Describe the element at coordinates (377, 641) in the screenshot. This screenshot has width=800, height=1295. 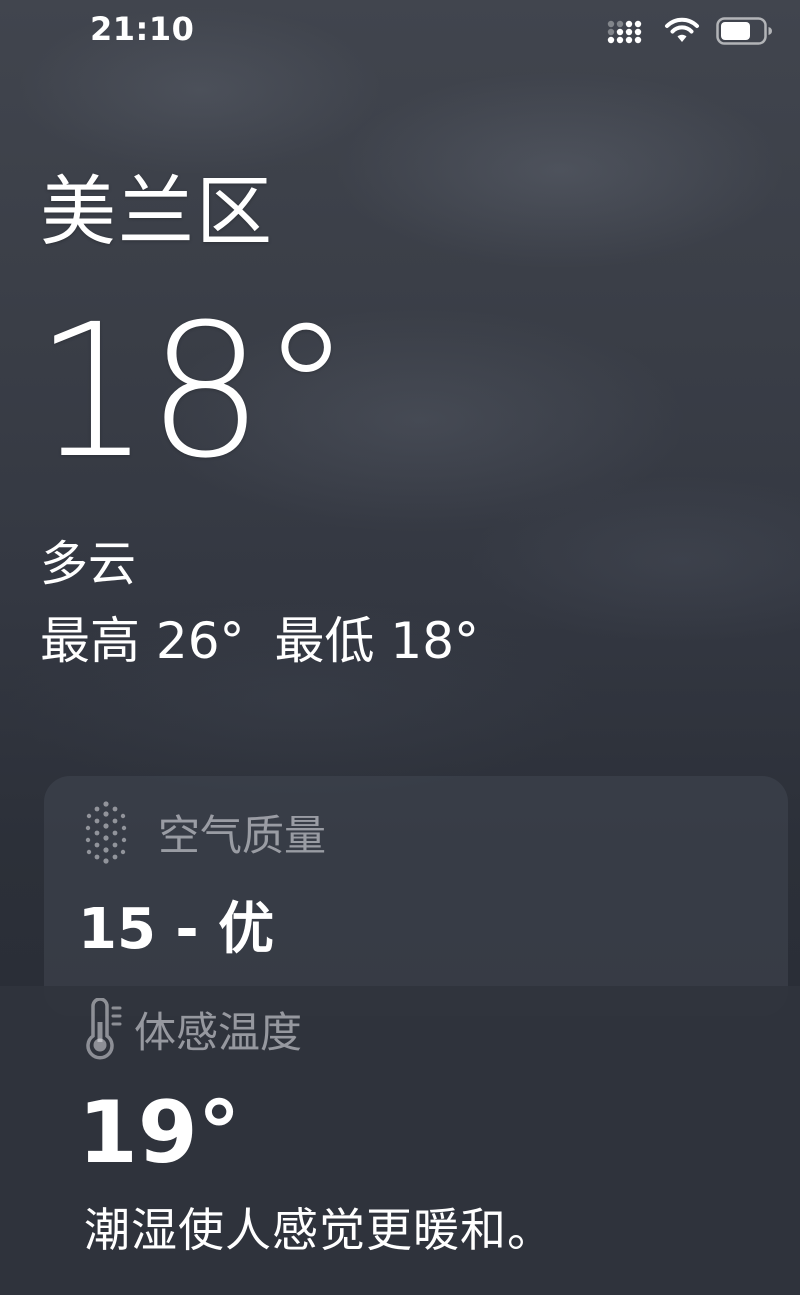
I see `low-temperature: 最低 18°` at that location.